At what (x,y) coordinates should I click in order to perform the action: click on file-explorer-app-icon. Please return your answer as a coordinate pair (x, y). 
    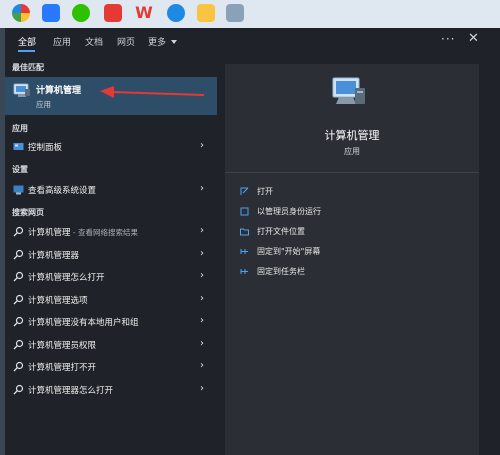
    Looking at the image, I should click on (206, 13).